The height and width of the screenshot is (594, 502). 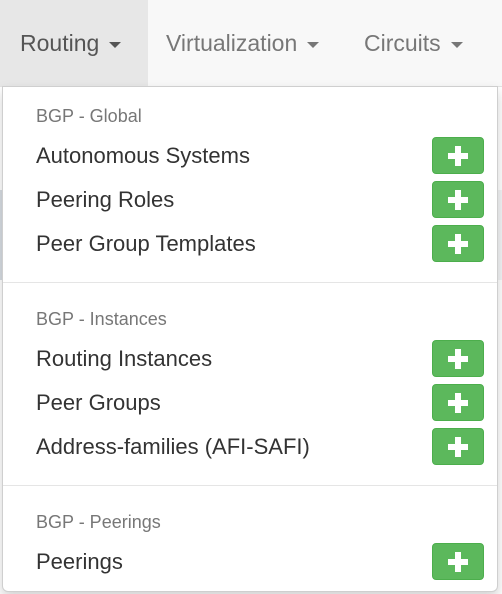 I want to click on add-peer-group-button, so click(x=458, y=402).